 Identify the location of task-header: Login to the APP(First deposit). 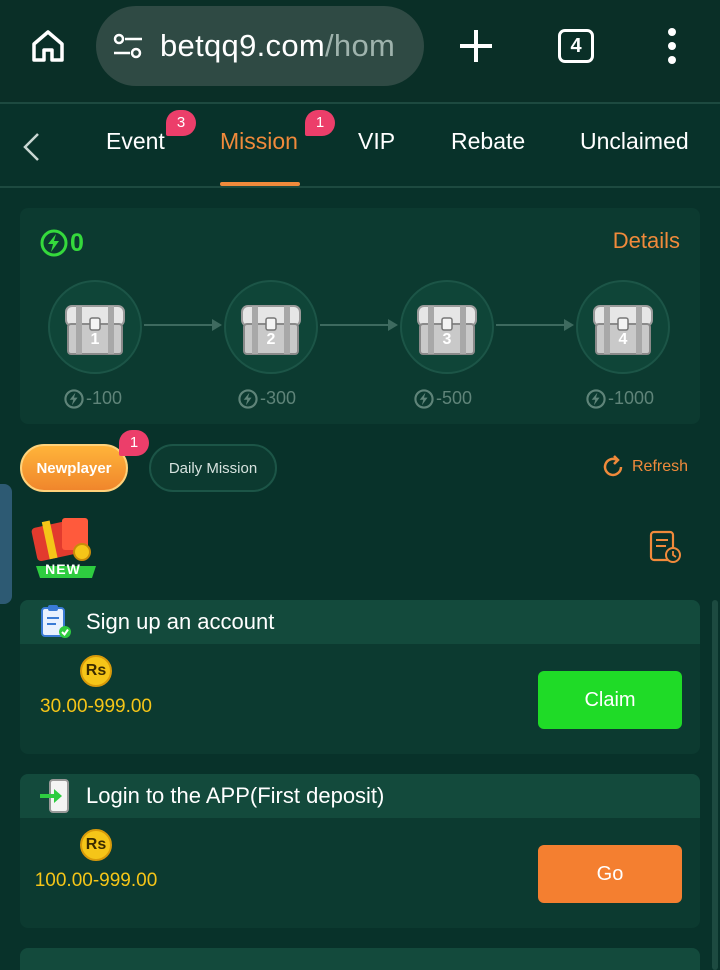
(360, 796).